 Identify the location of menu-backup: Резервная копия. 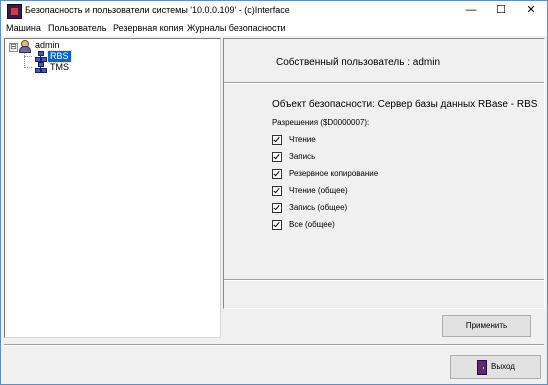
(148, 28).